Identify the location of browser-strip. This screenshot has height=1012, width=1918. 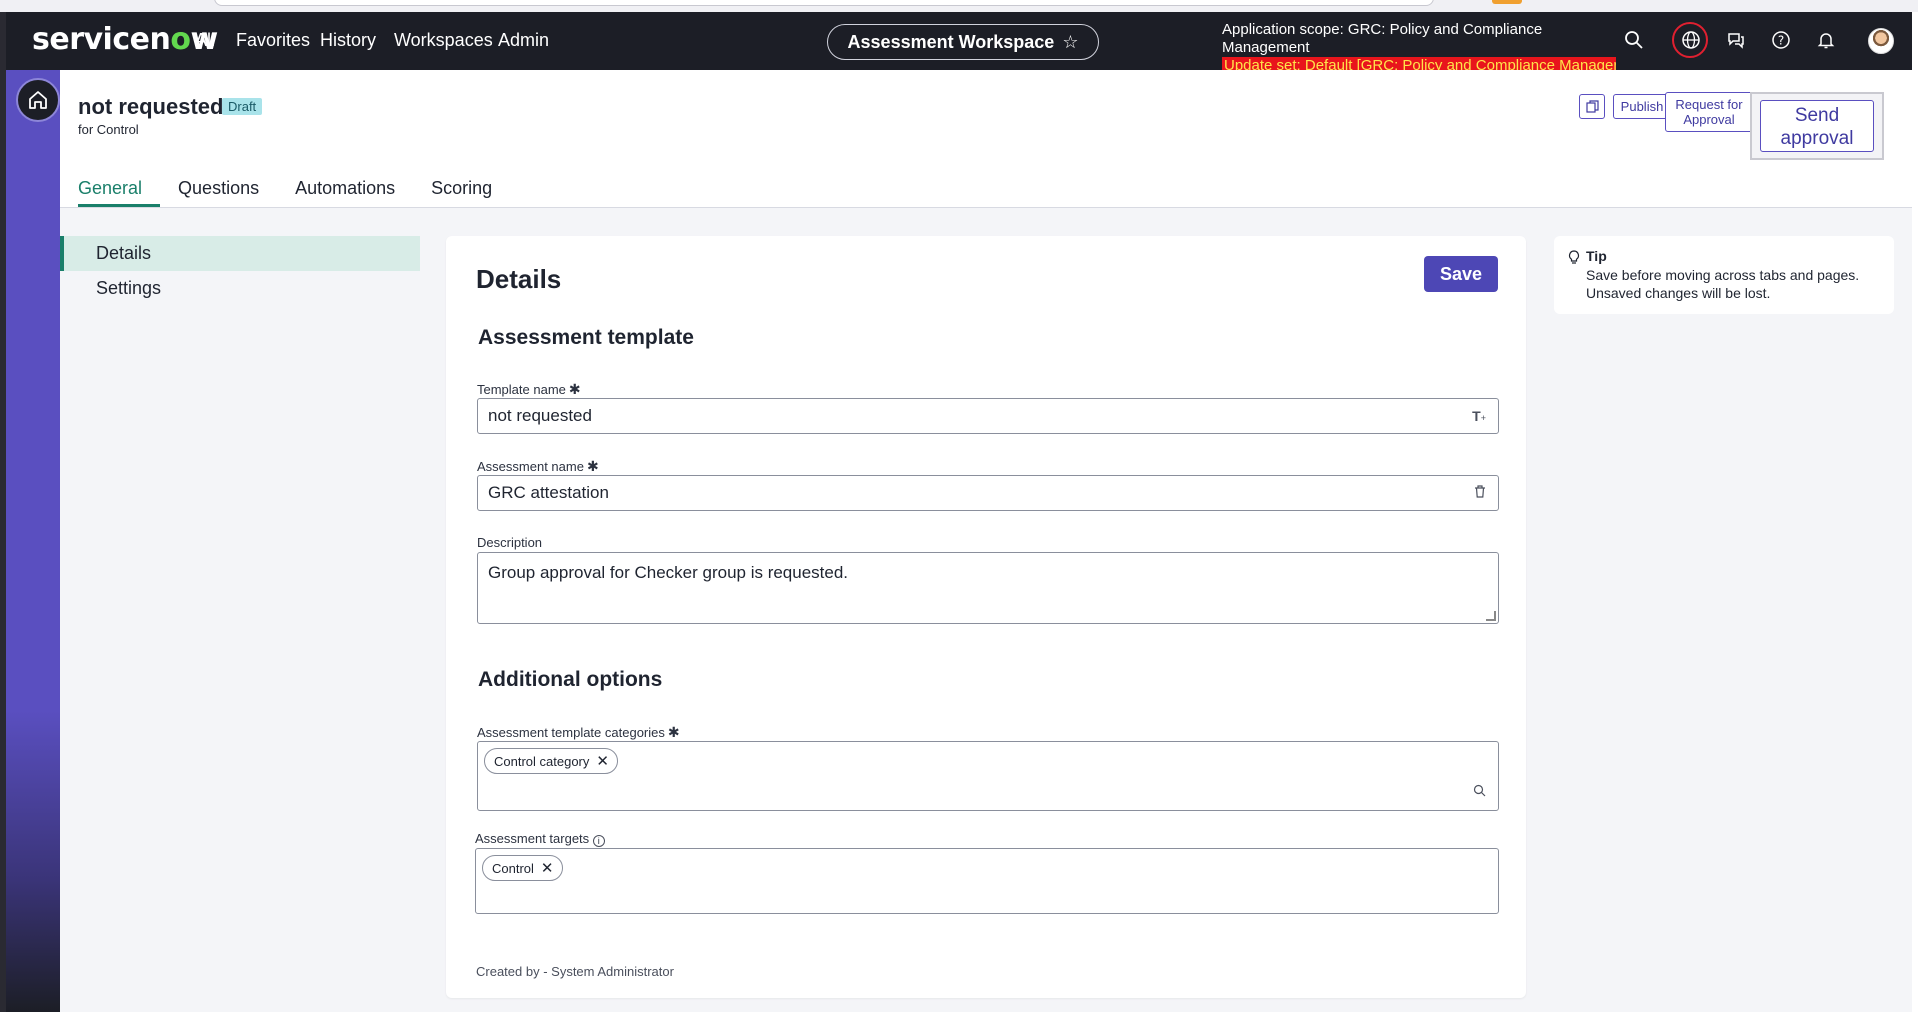
(959, 6).